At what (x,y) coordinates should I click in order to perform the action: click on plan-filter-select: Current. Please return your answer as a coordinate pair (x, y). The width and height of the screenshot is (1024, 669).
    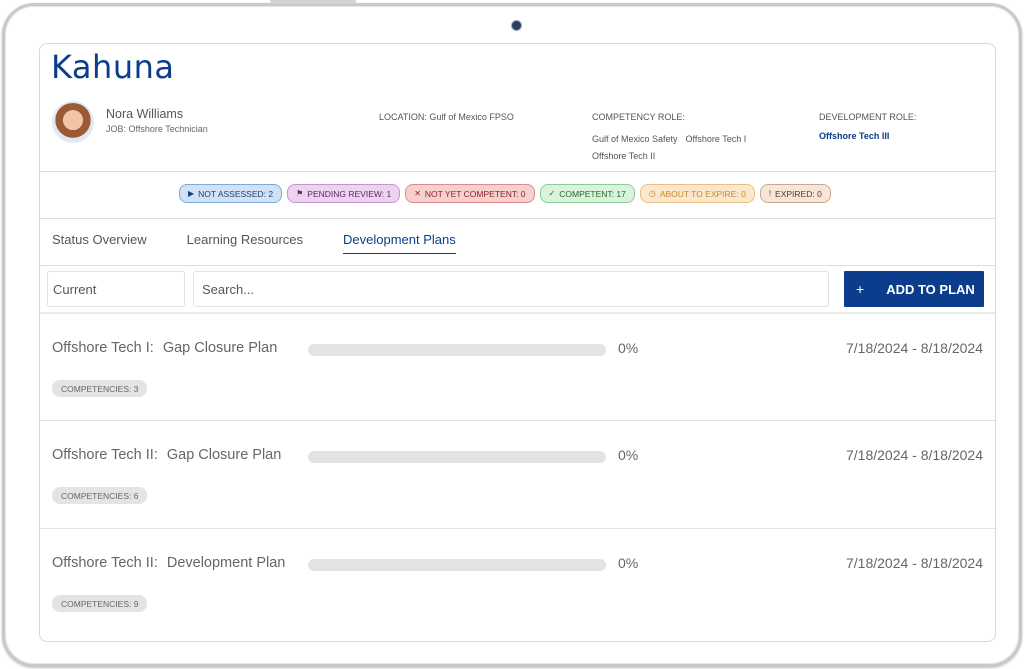
    Looking at the image, I should click on (116, 289).